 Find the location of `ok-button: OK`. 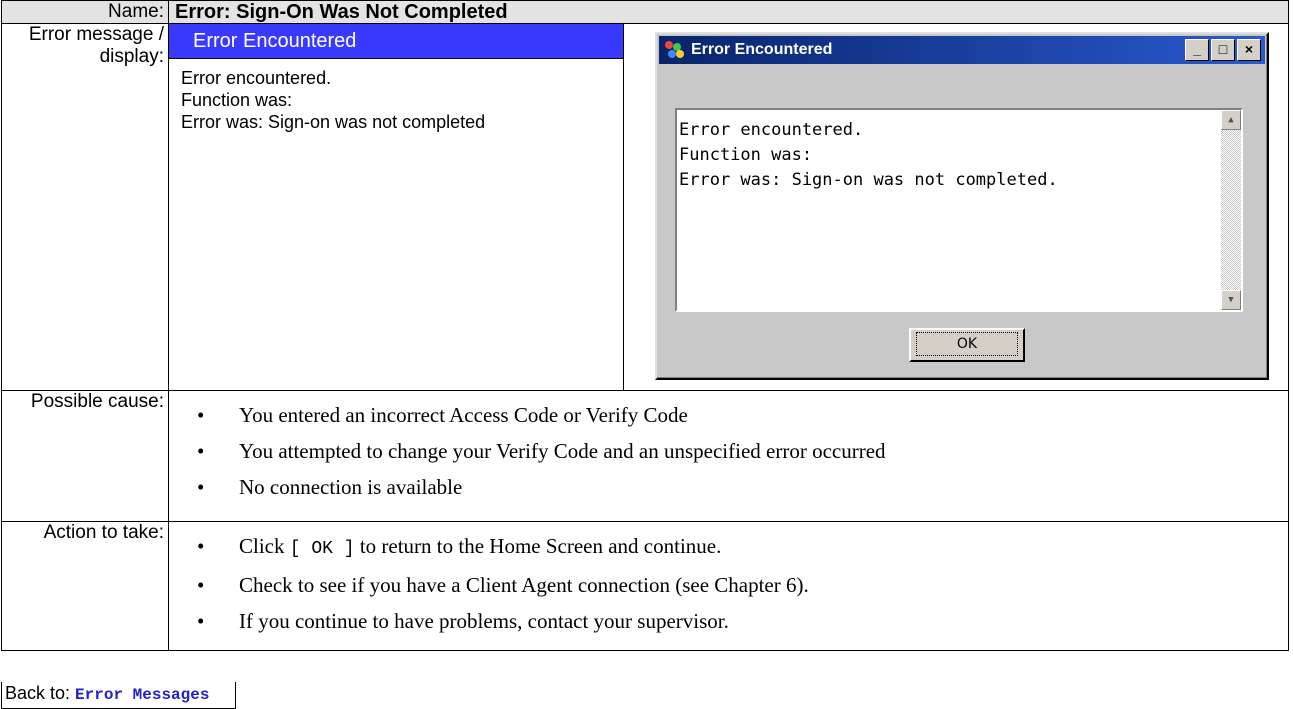

ok-button: OK is located at coordinates (967, 345).